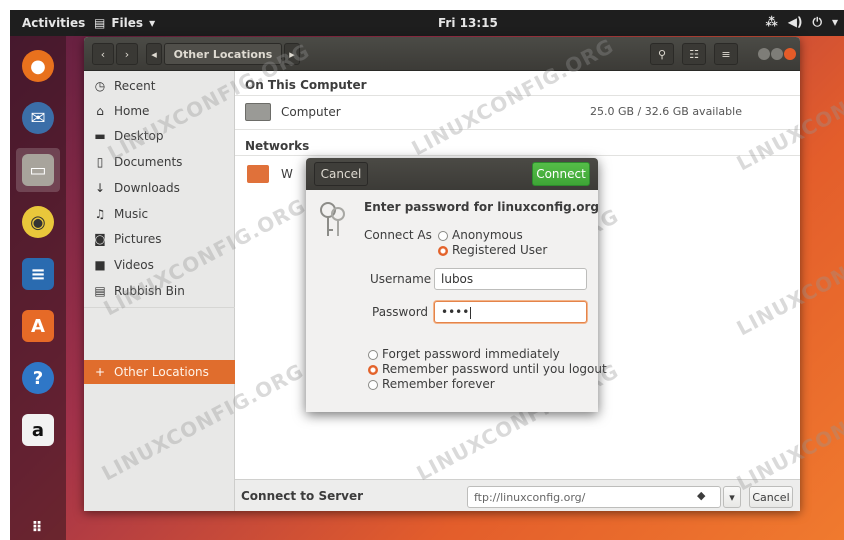  I want to click on amazon-icon: a, so click(38, 430).